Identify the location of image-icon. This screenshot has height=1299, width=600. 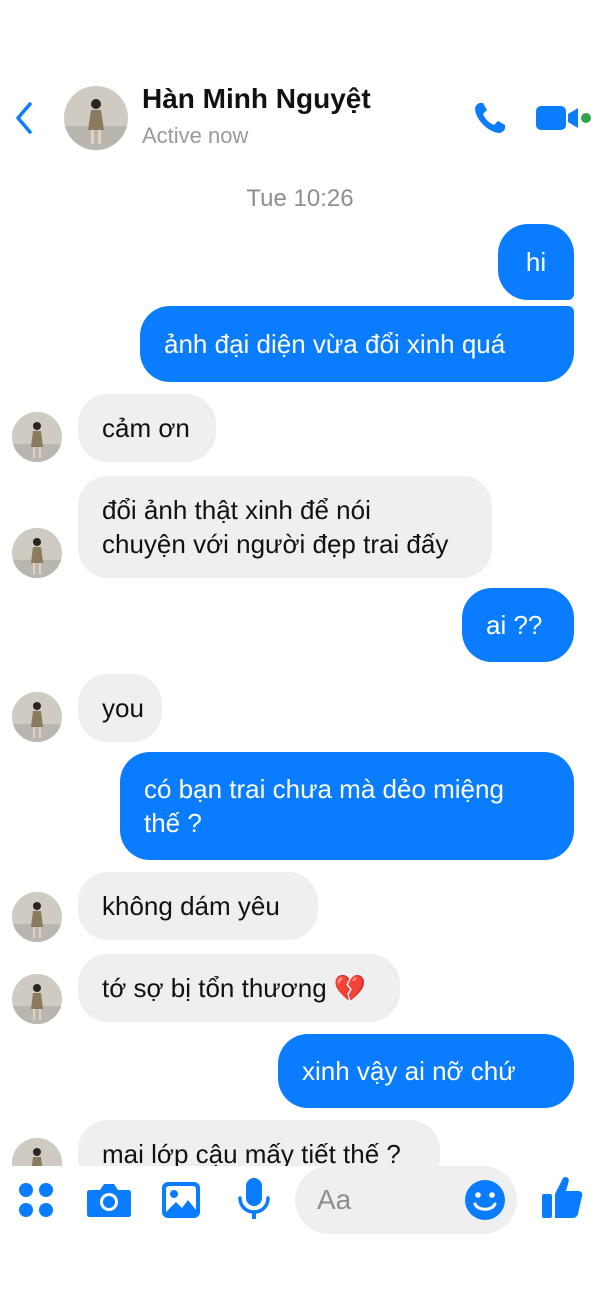
(181, 1200).